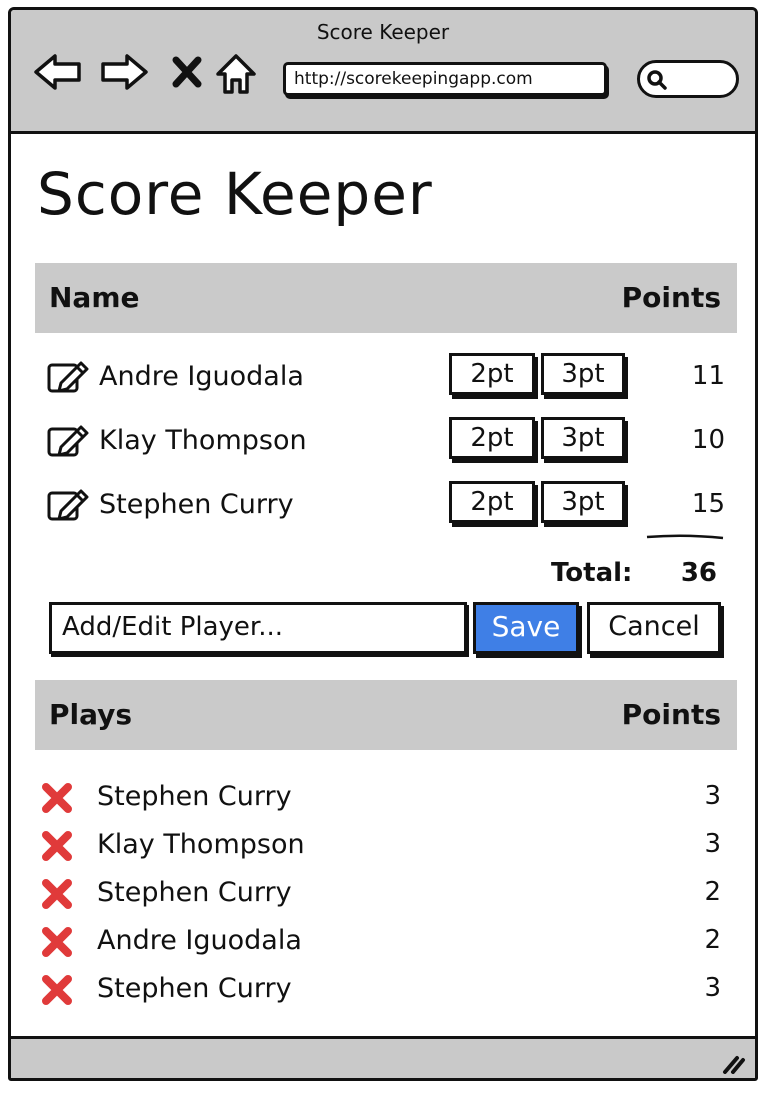 The height and width of the screenshot is (1094, 772). What do you see at coordinates (383, 1057) in the screenshot?
I see `status-bar` at bounding box center [383, 1057].